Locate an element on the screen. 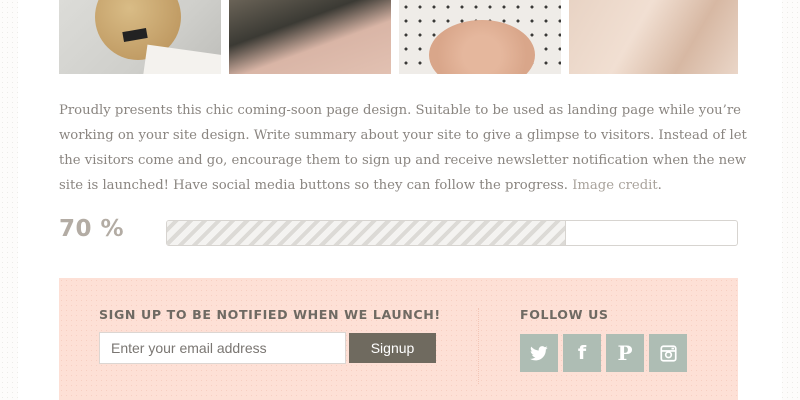  progress-percent-label: 70 % is located at coordinates (92, 229).